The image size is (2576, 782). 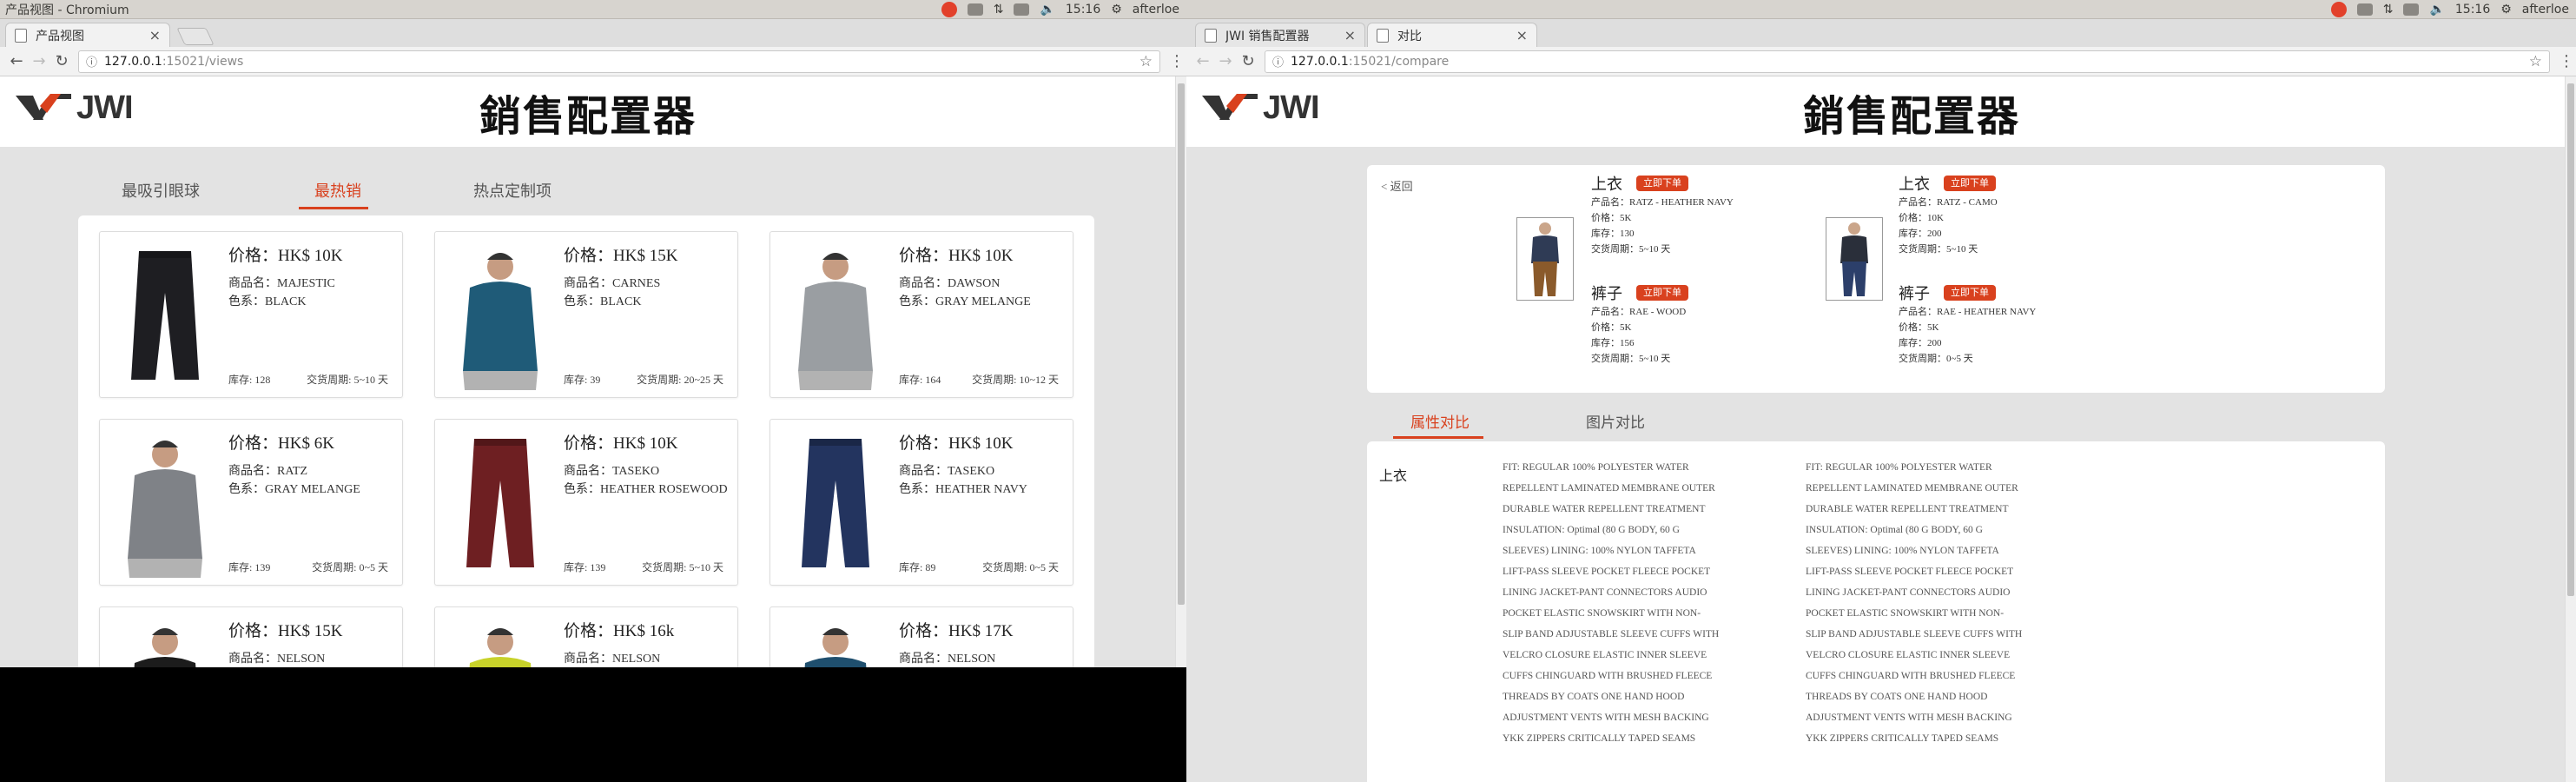 What do you see at coordinates (1452, 35) in the screenshot?
I see `tab-compare: 对比 ×` at bounding box center [1452, 35].